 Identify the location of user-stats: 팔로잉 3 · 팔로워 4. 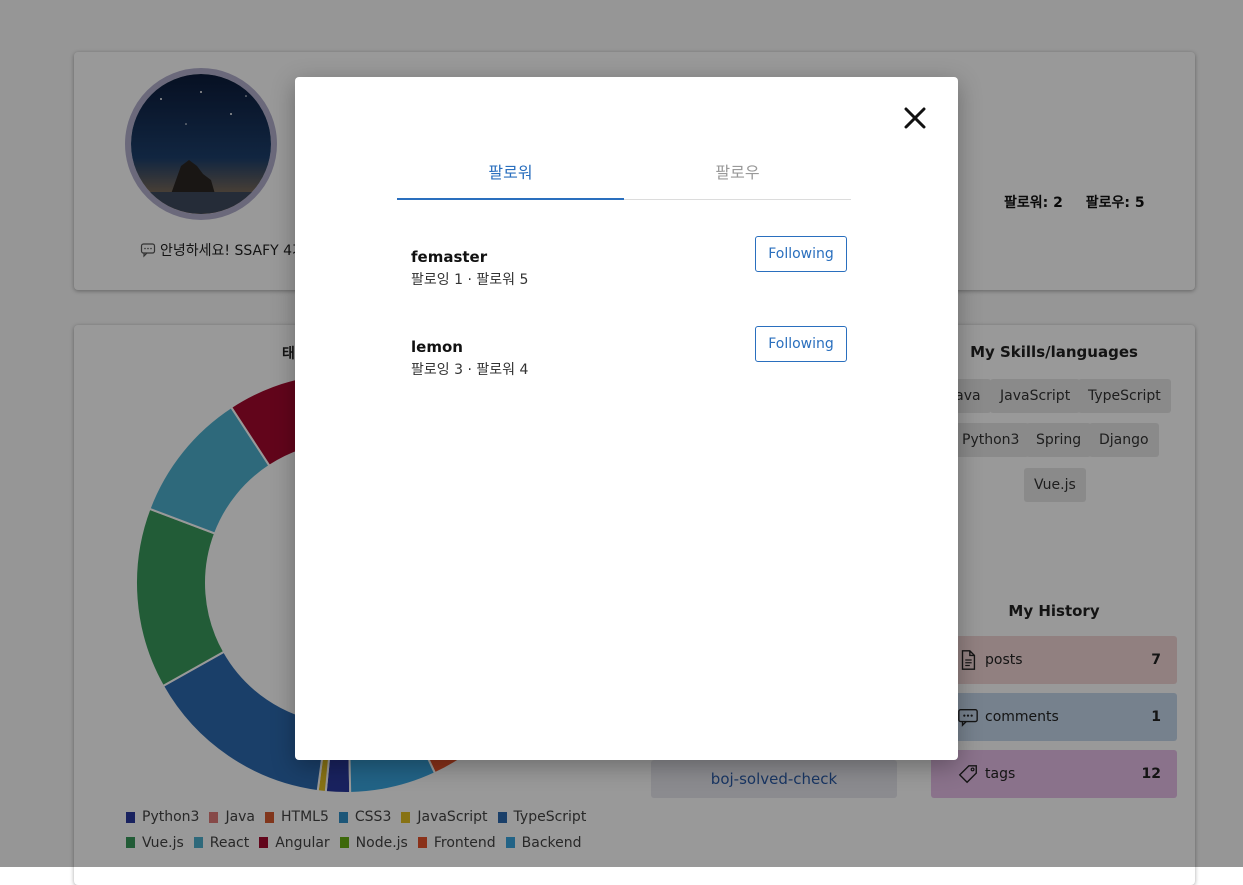
(470, 370).